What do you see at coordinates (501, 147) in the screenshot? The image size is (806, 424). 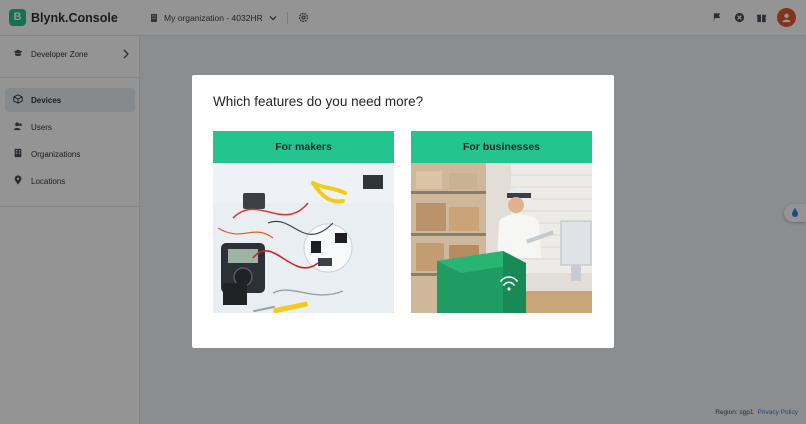 I see `card-title: For businesses` at bounding box center [501, 147].